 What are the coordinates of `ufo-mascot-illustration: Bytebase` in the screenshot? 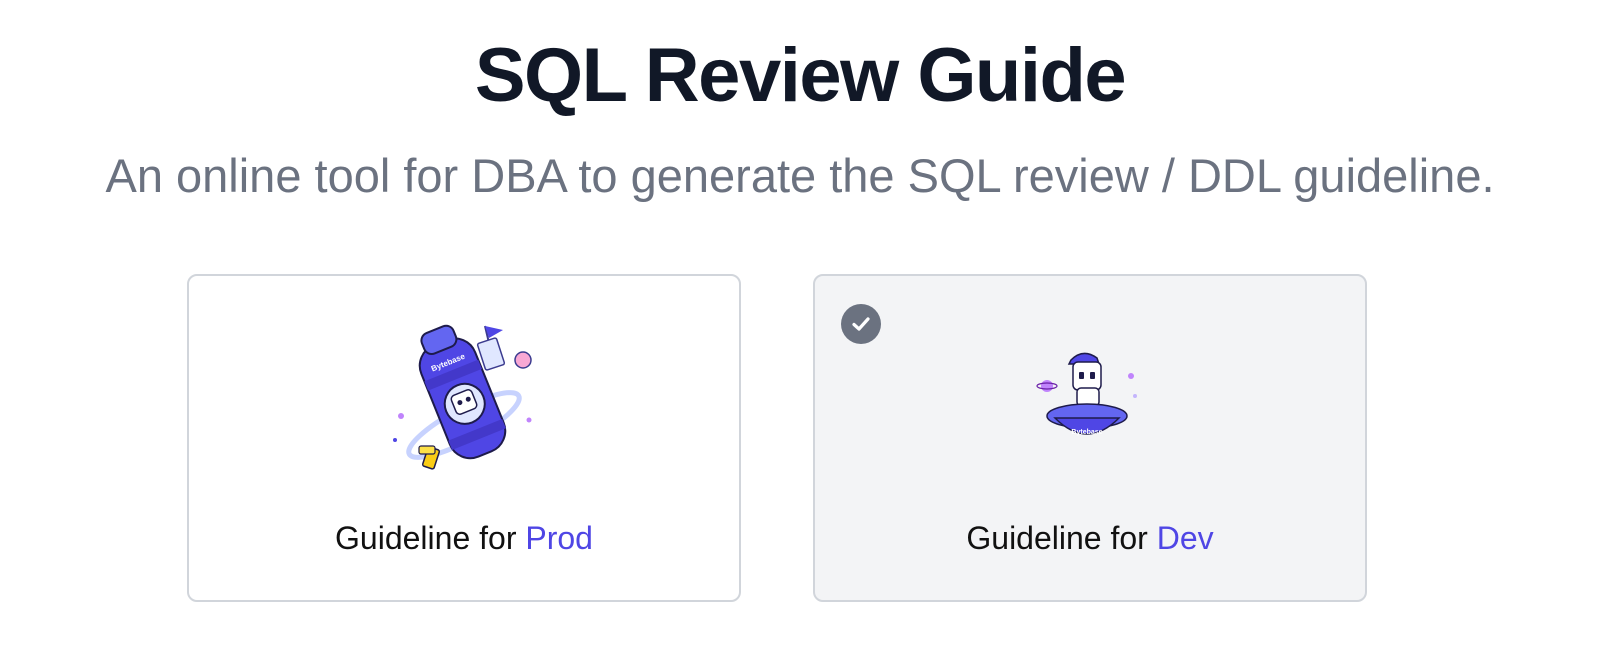 It's located at (1090, 401).